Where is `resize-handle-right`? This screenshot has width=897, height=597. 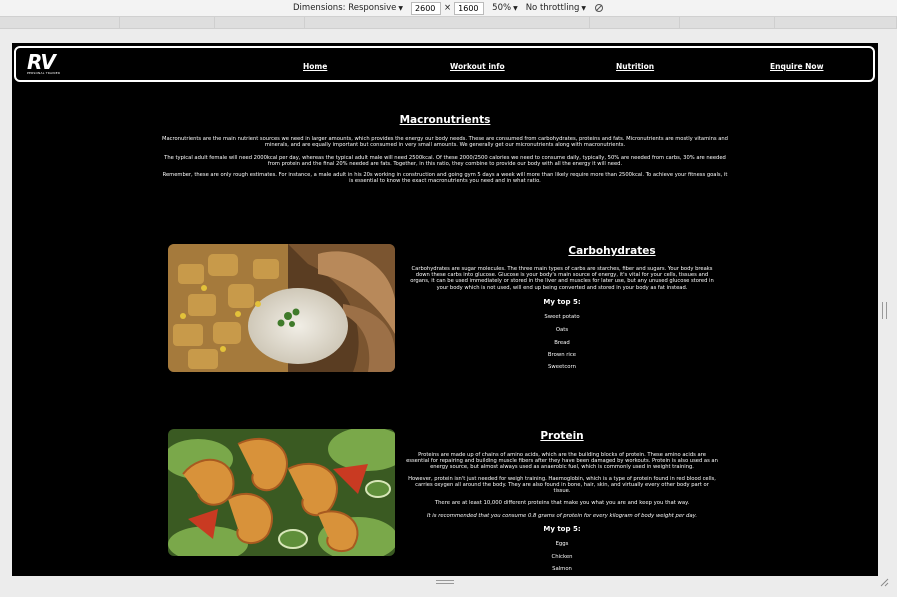 resize-handle-right is located at coordinates (884, 310).